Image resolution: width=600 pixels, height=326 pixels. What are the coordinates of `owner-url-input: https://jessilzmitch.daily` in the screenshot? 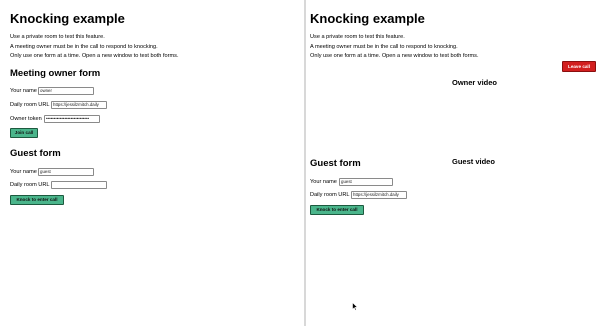 It's located at (79, 105).